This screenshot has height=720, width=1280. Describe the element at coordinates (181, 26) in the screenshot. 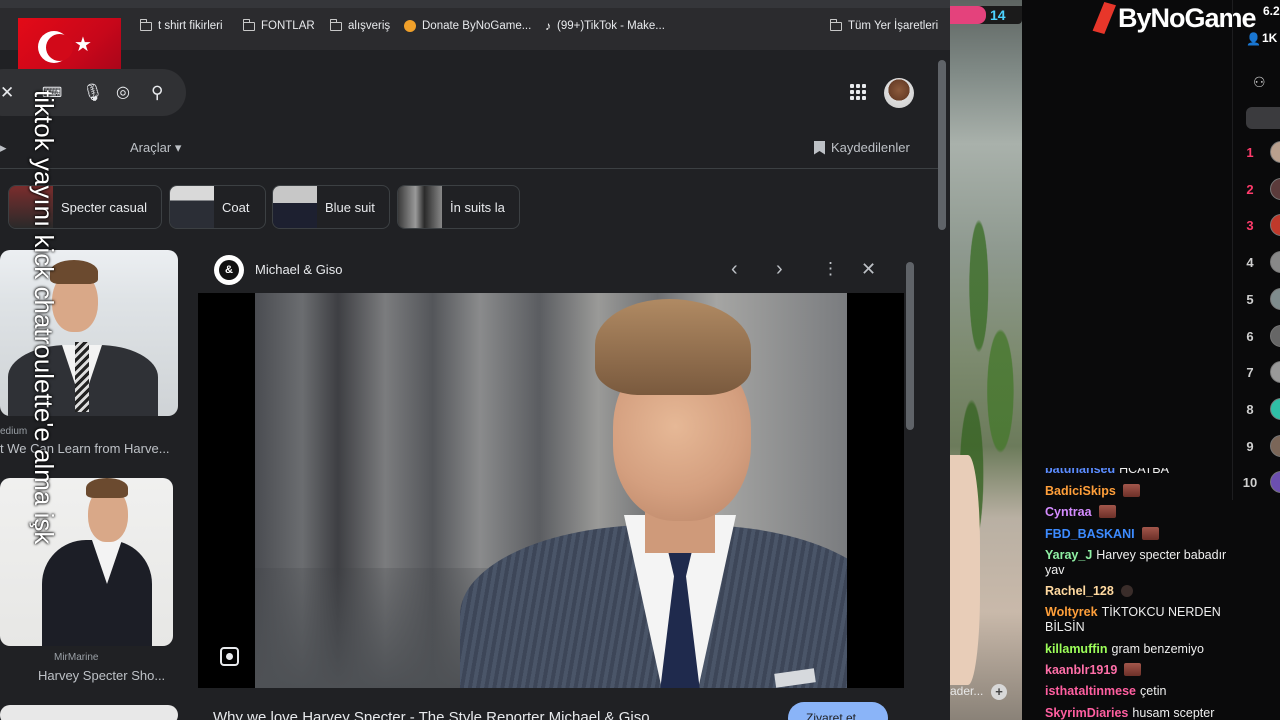

I see `bookmark-t-shirt-fikirleri: t shirt fikirleri` at that location.